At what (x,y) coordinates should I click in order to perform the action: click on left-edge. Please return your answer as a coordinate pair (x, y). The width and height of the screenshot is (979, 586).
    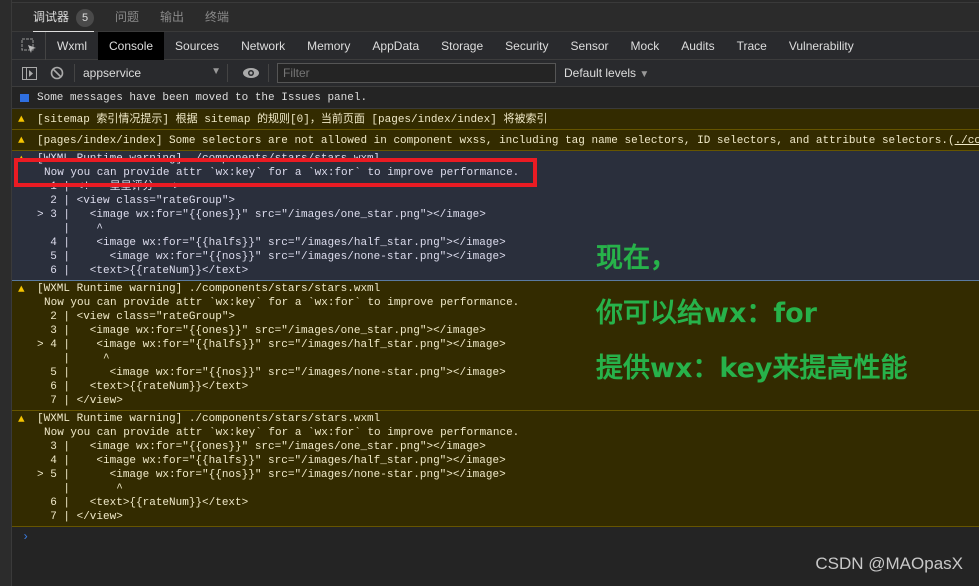
    Looking at the image, I should click on (6, 293).